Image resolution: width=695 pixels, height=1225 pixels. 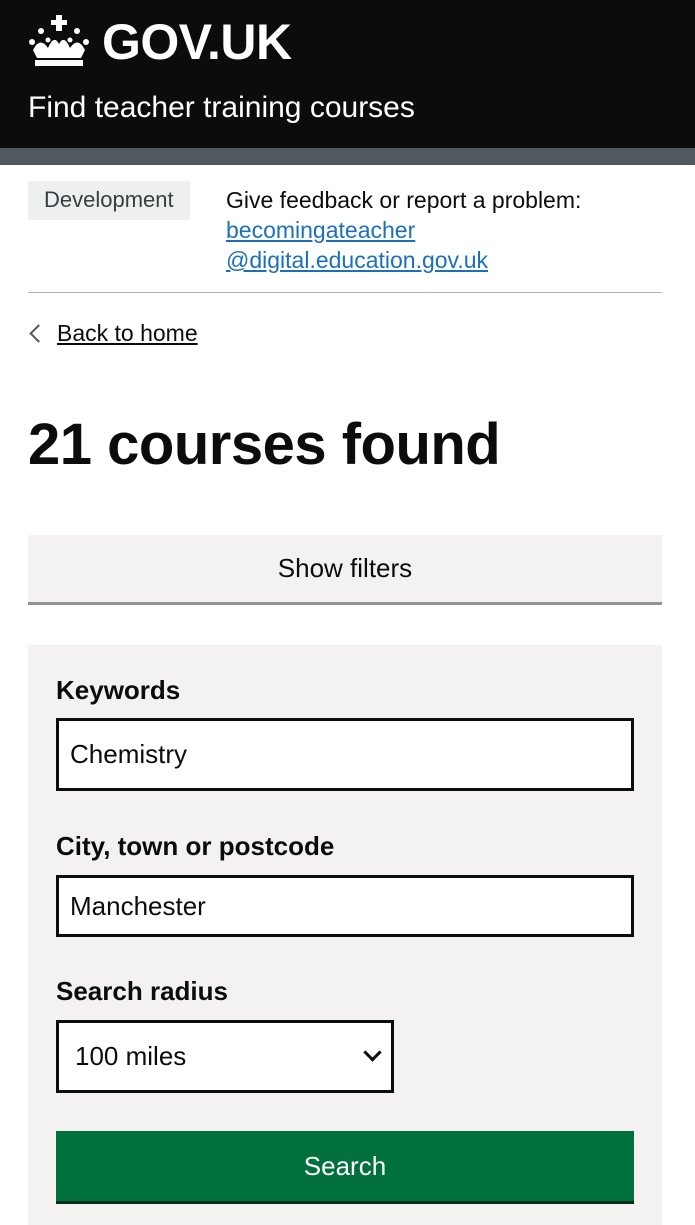 I want to click on show-filters-button: Show filters, so click(x=345, y=570).